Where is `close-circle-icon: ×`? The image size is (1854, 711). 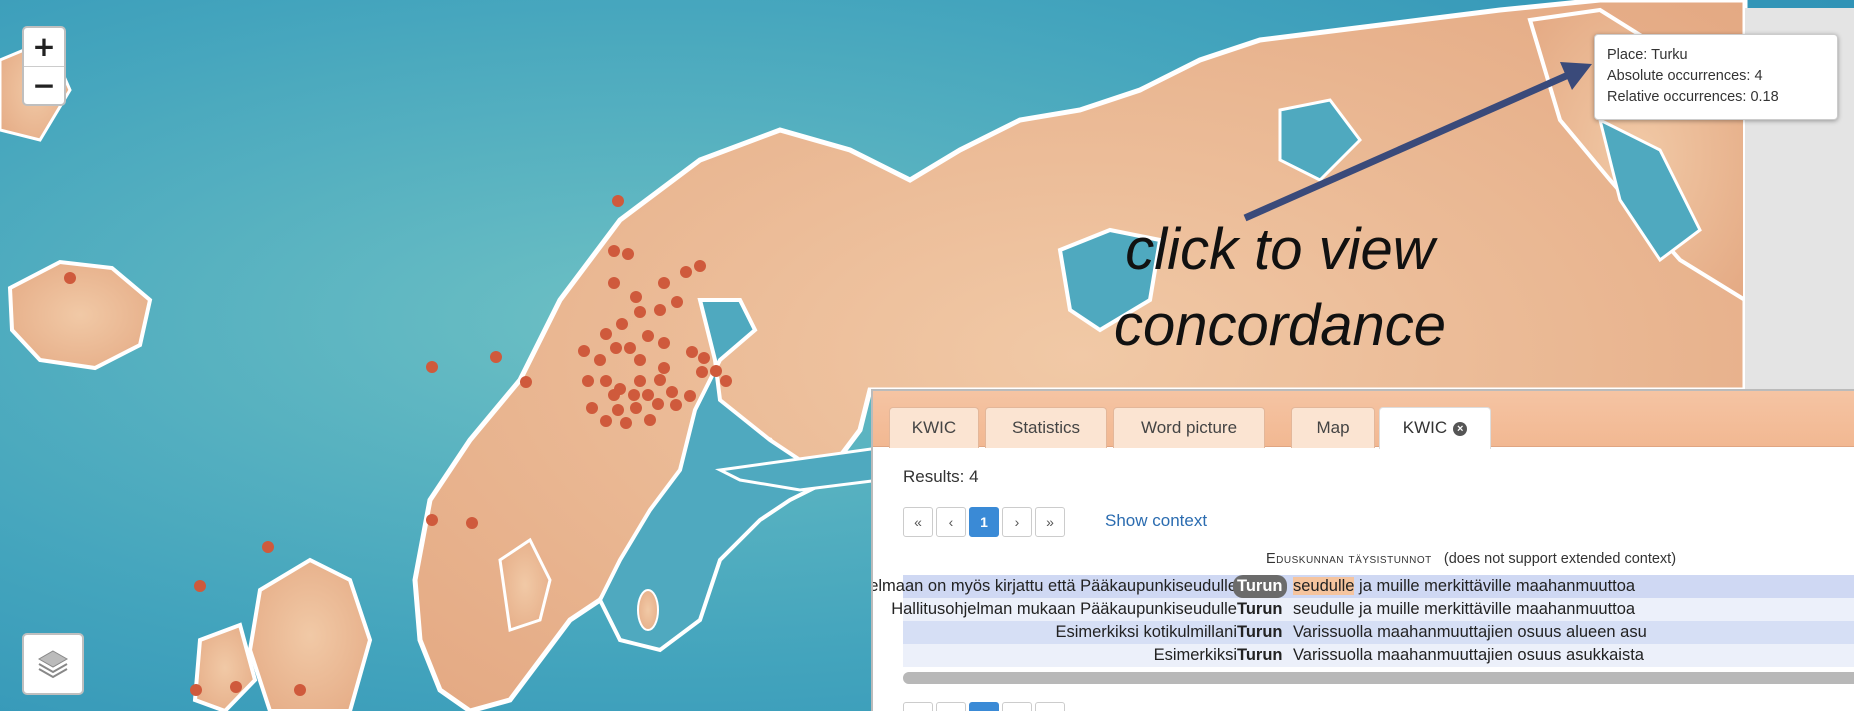 close-circle-icon: × is located at coordinates (1460, 429).